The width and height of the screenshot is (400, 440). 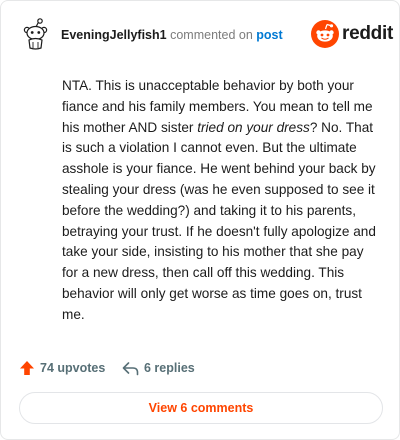 What do you see at coordinates (201, 408) in the screenshot?
I see `view-comments-button: View 6 comments` at bounding box center [201, 408].